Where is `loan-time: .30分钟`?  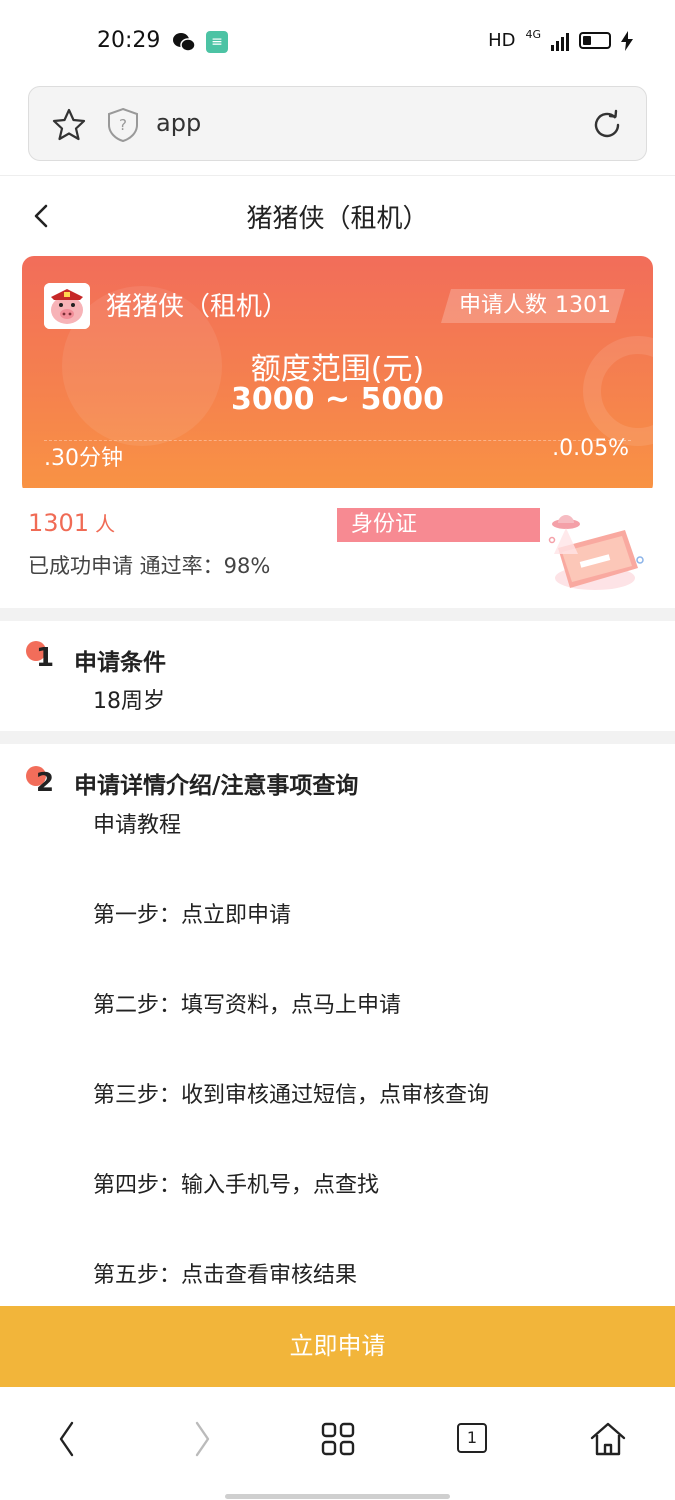
loan-time: .30分钟 is located at coordinates (83, 458).